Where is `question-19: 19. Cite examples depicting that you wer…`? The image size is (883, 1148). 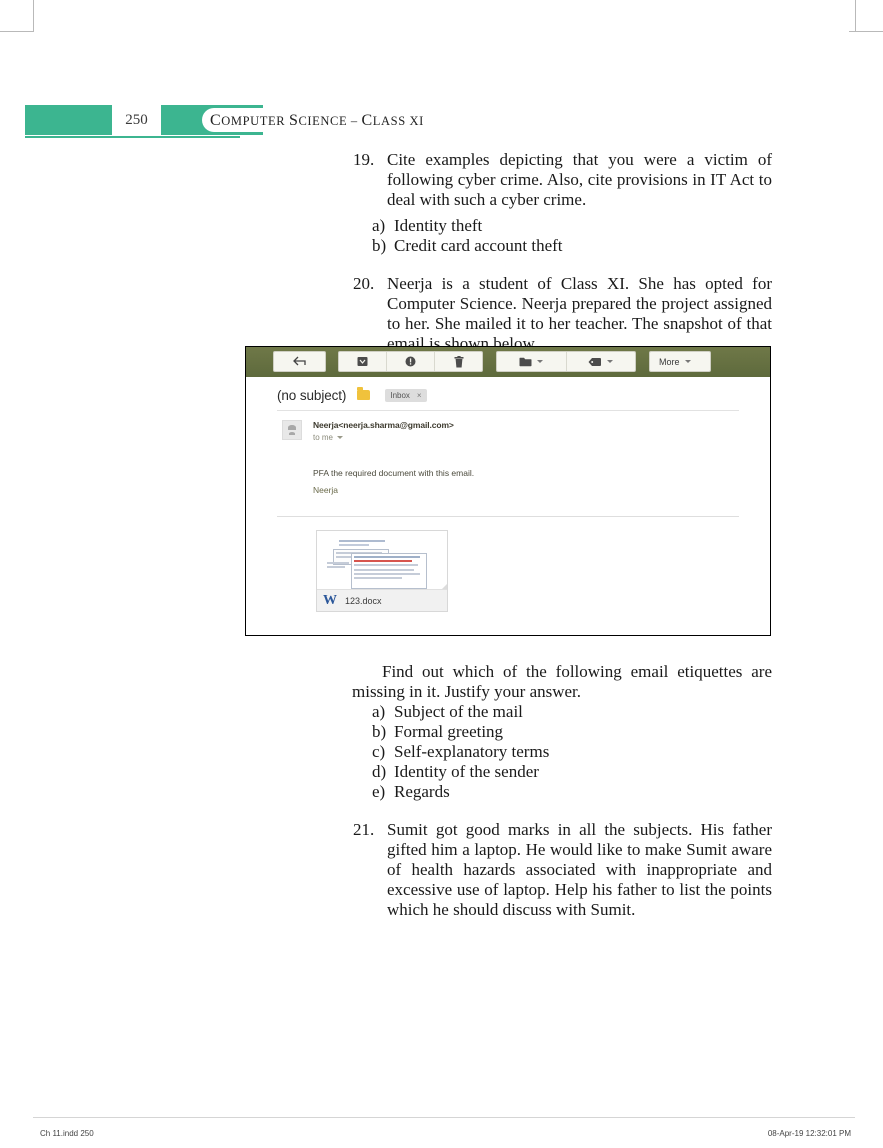 question-19: 19. Cite examples depicting that you wer… is located at coordinates (562, 180).